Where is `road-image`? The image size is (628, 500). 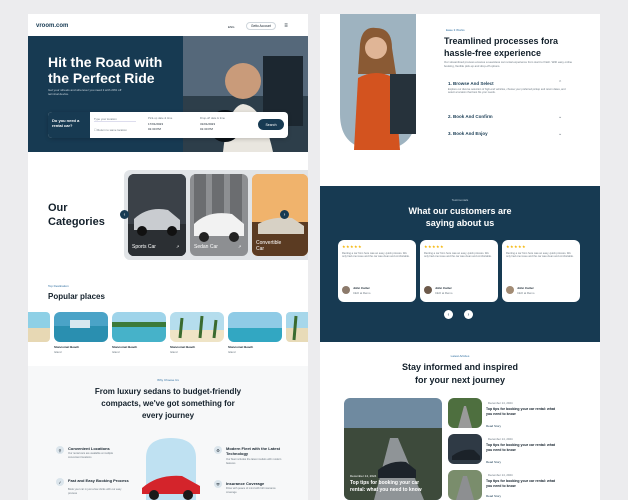 road-image is located at coordinates (465, 485).